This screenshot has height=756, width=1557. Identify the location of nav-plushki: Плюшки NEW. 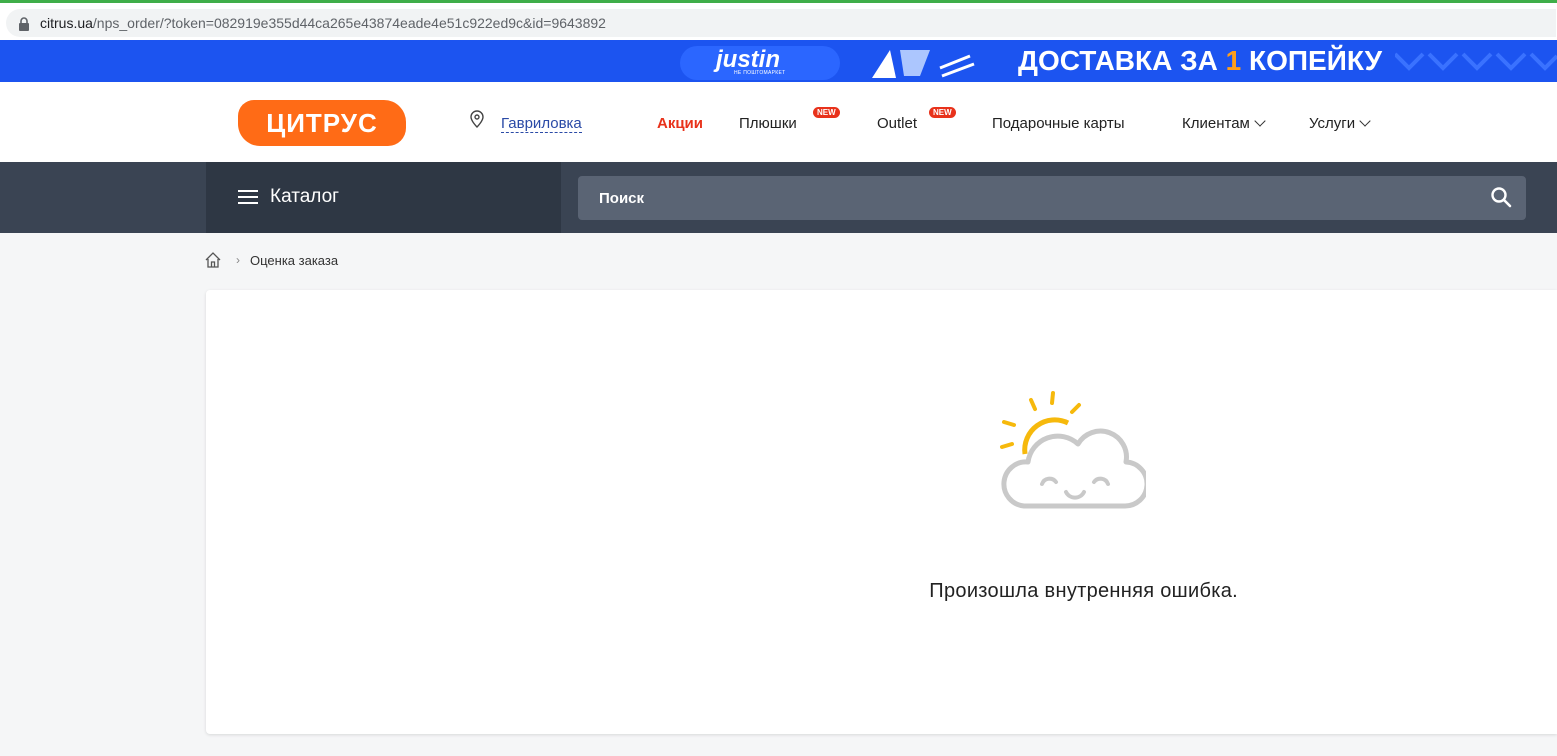
(789, 119).